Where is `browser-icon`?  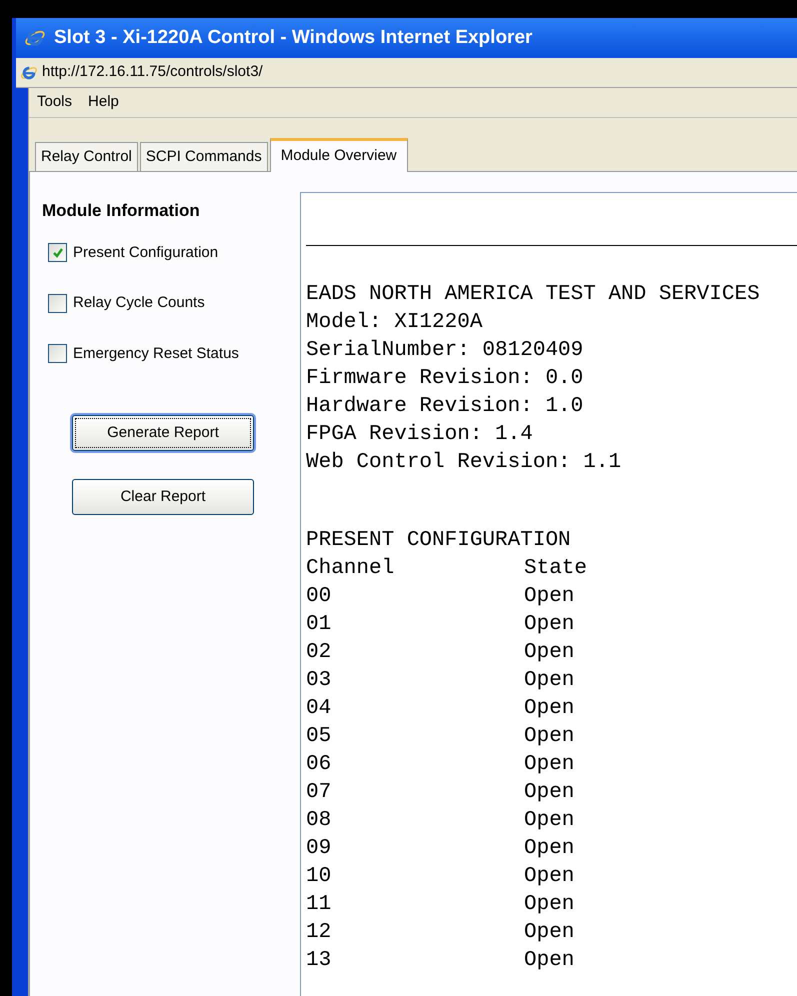
browser-icon is located at coordinates (29, 73).